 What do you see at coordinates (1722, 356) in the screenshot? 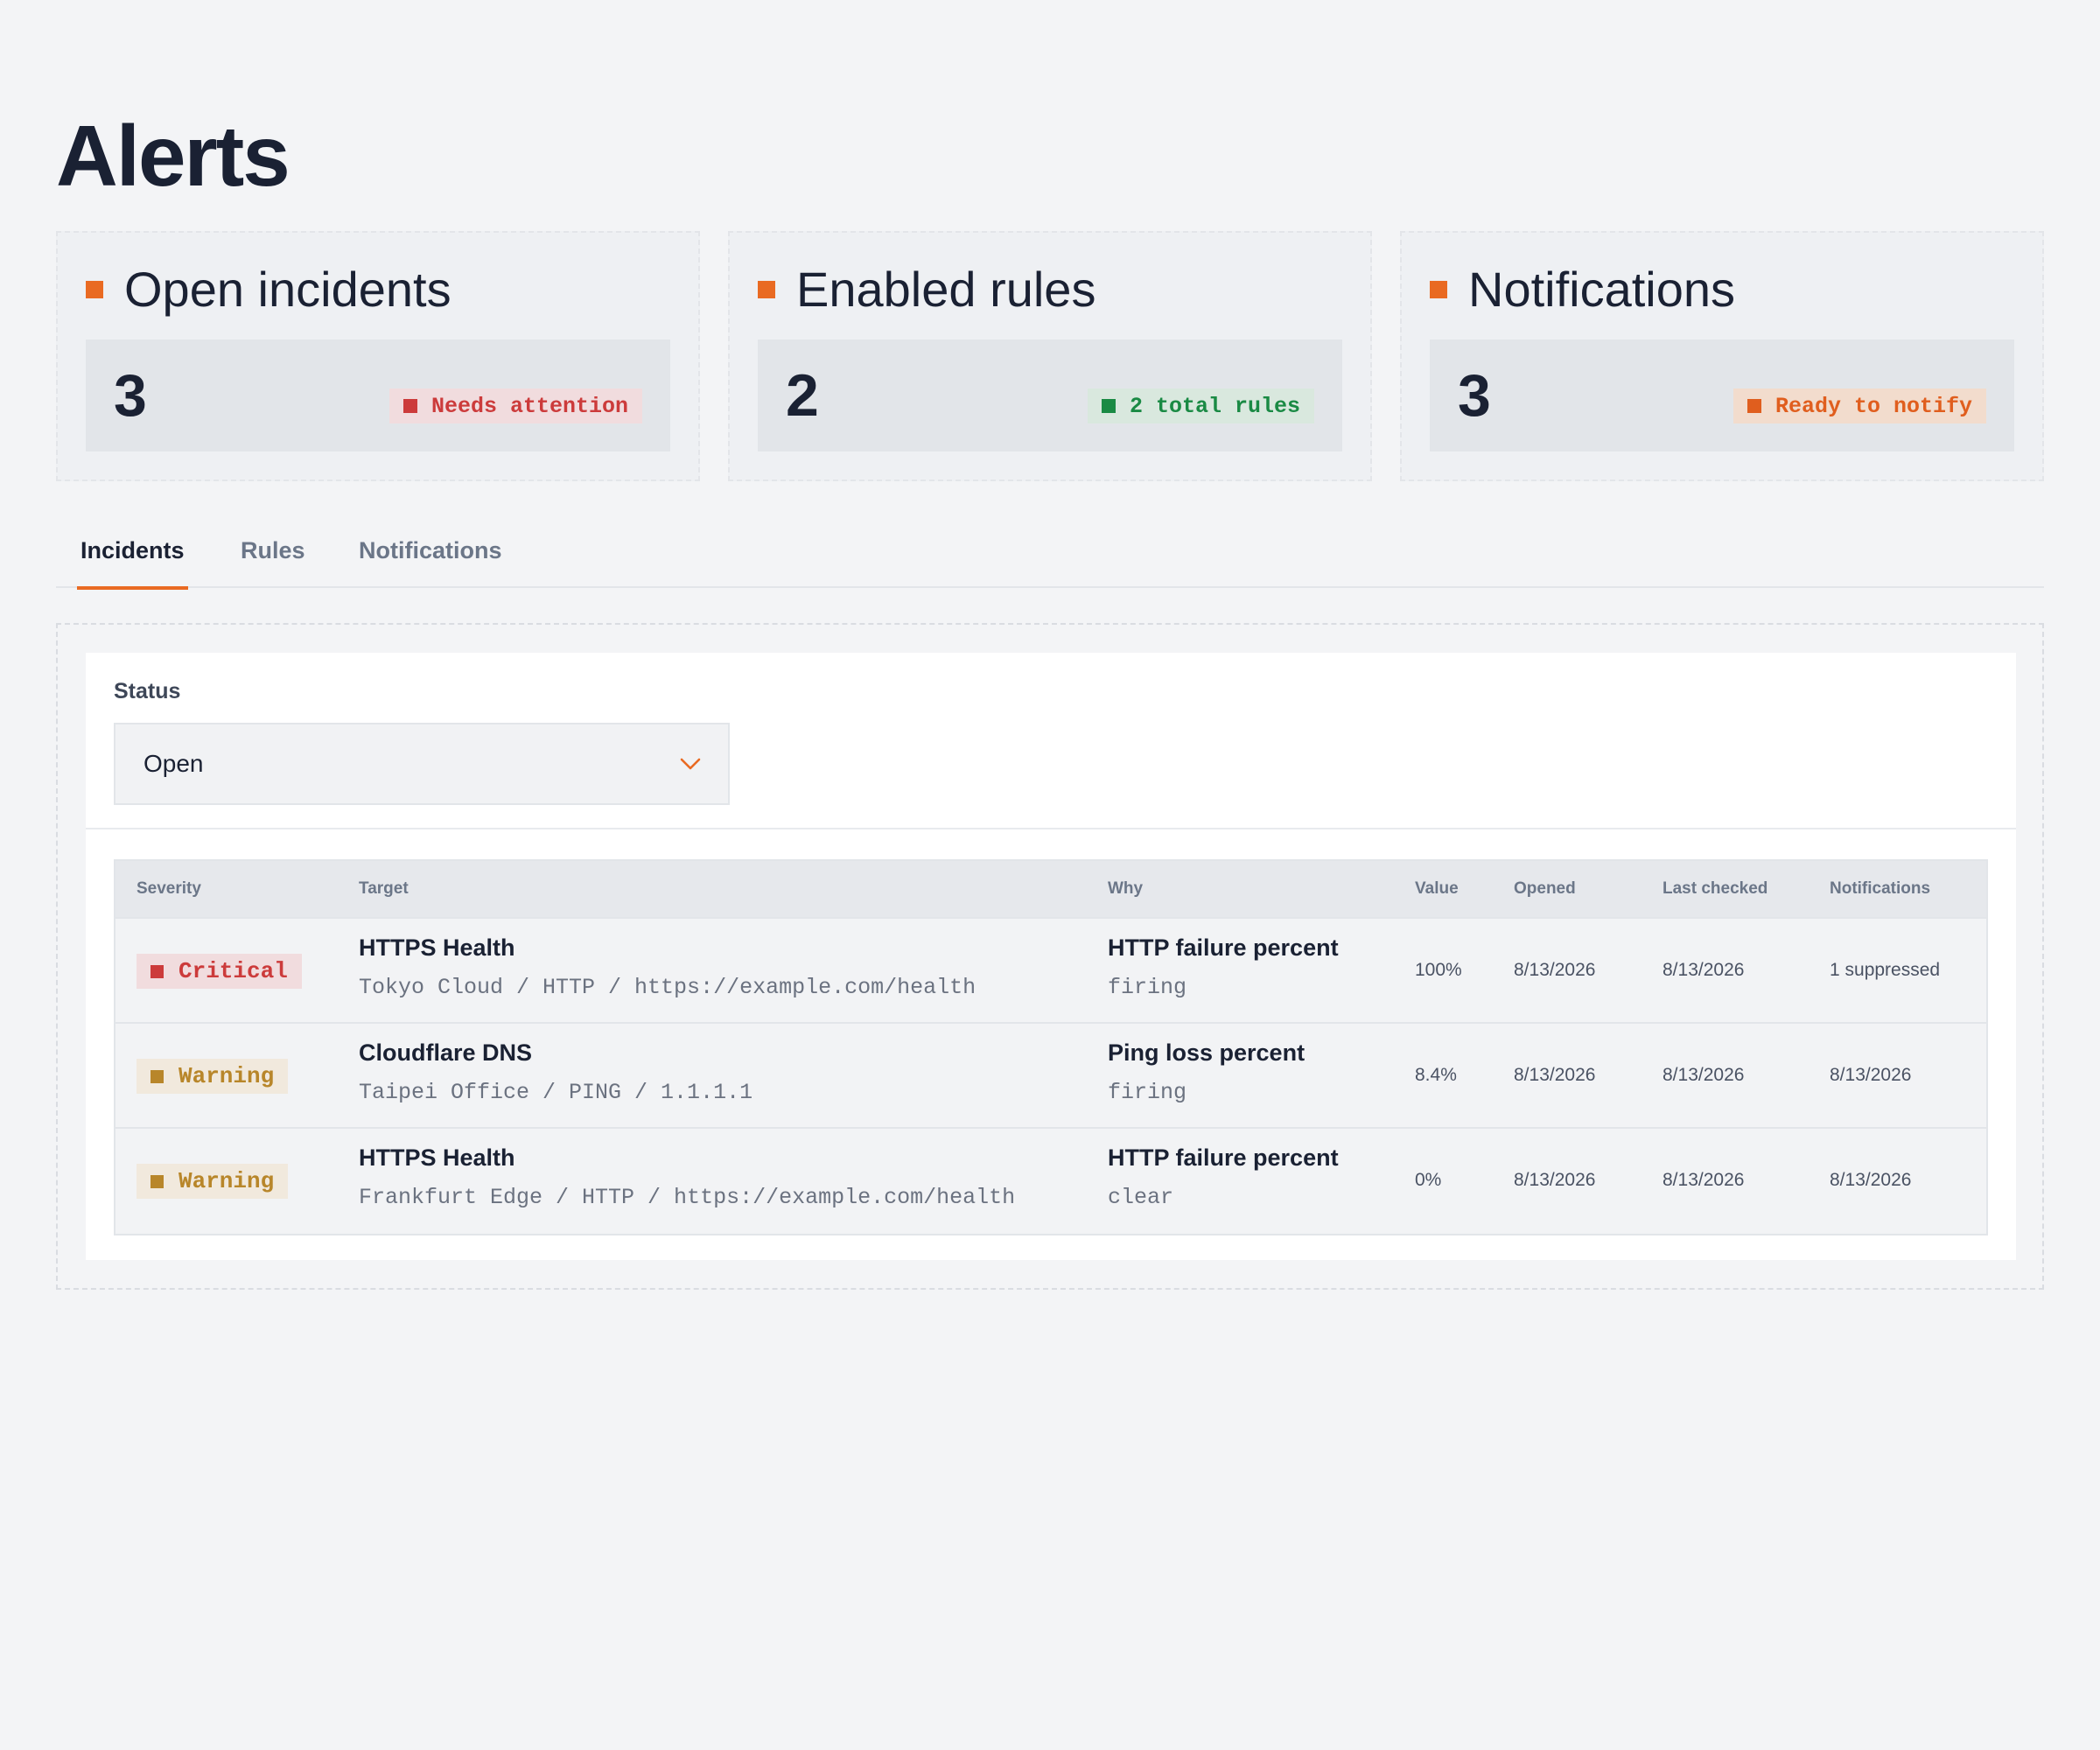
I see `card-notifications: Notifications 3 Ready to notify` at bounding box center [1722, 356].